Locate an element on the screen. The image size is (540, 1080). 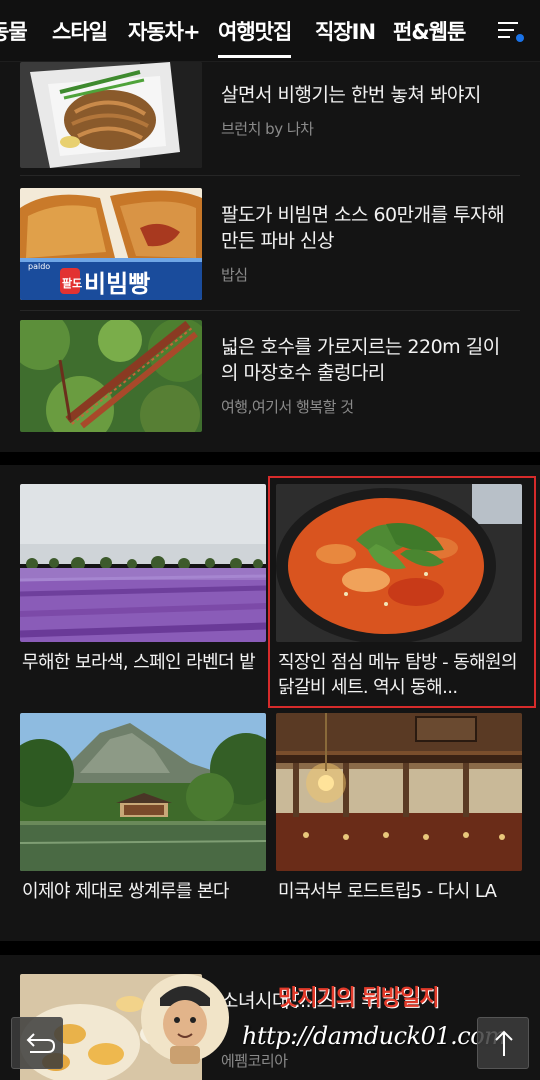
notification-dot is located at coordinates (520, 38).